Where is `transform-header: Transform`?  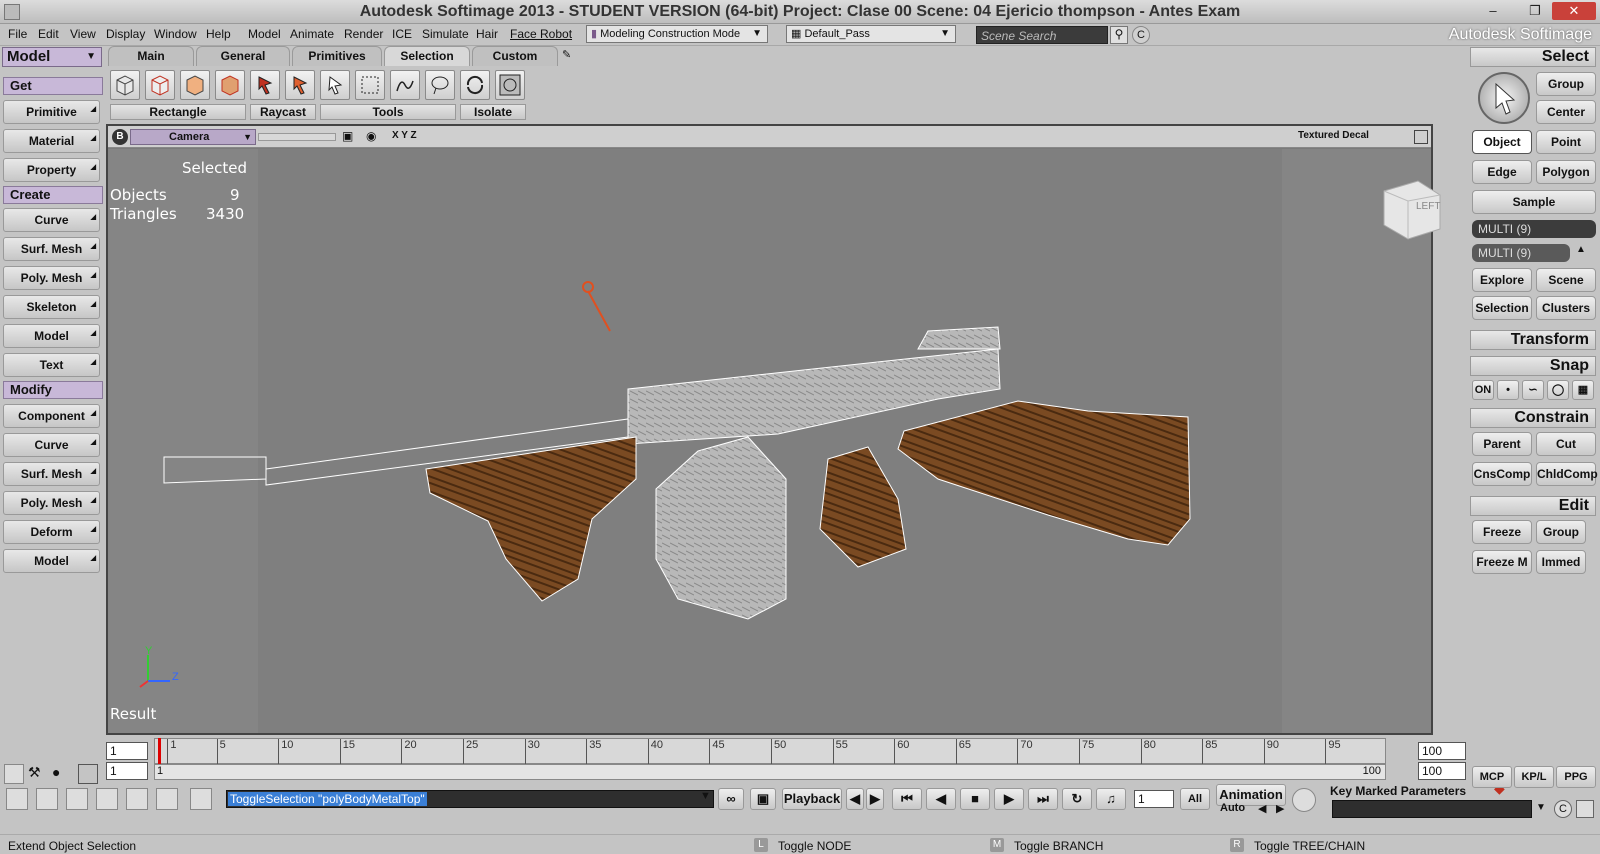 transform-header: Transform is located at coordinates (1533, 340).